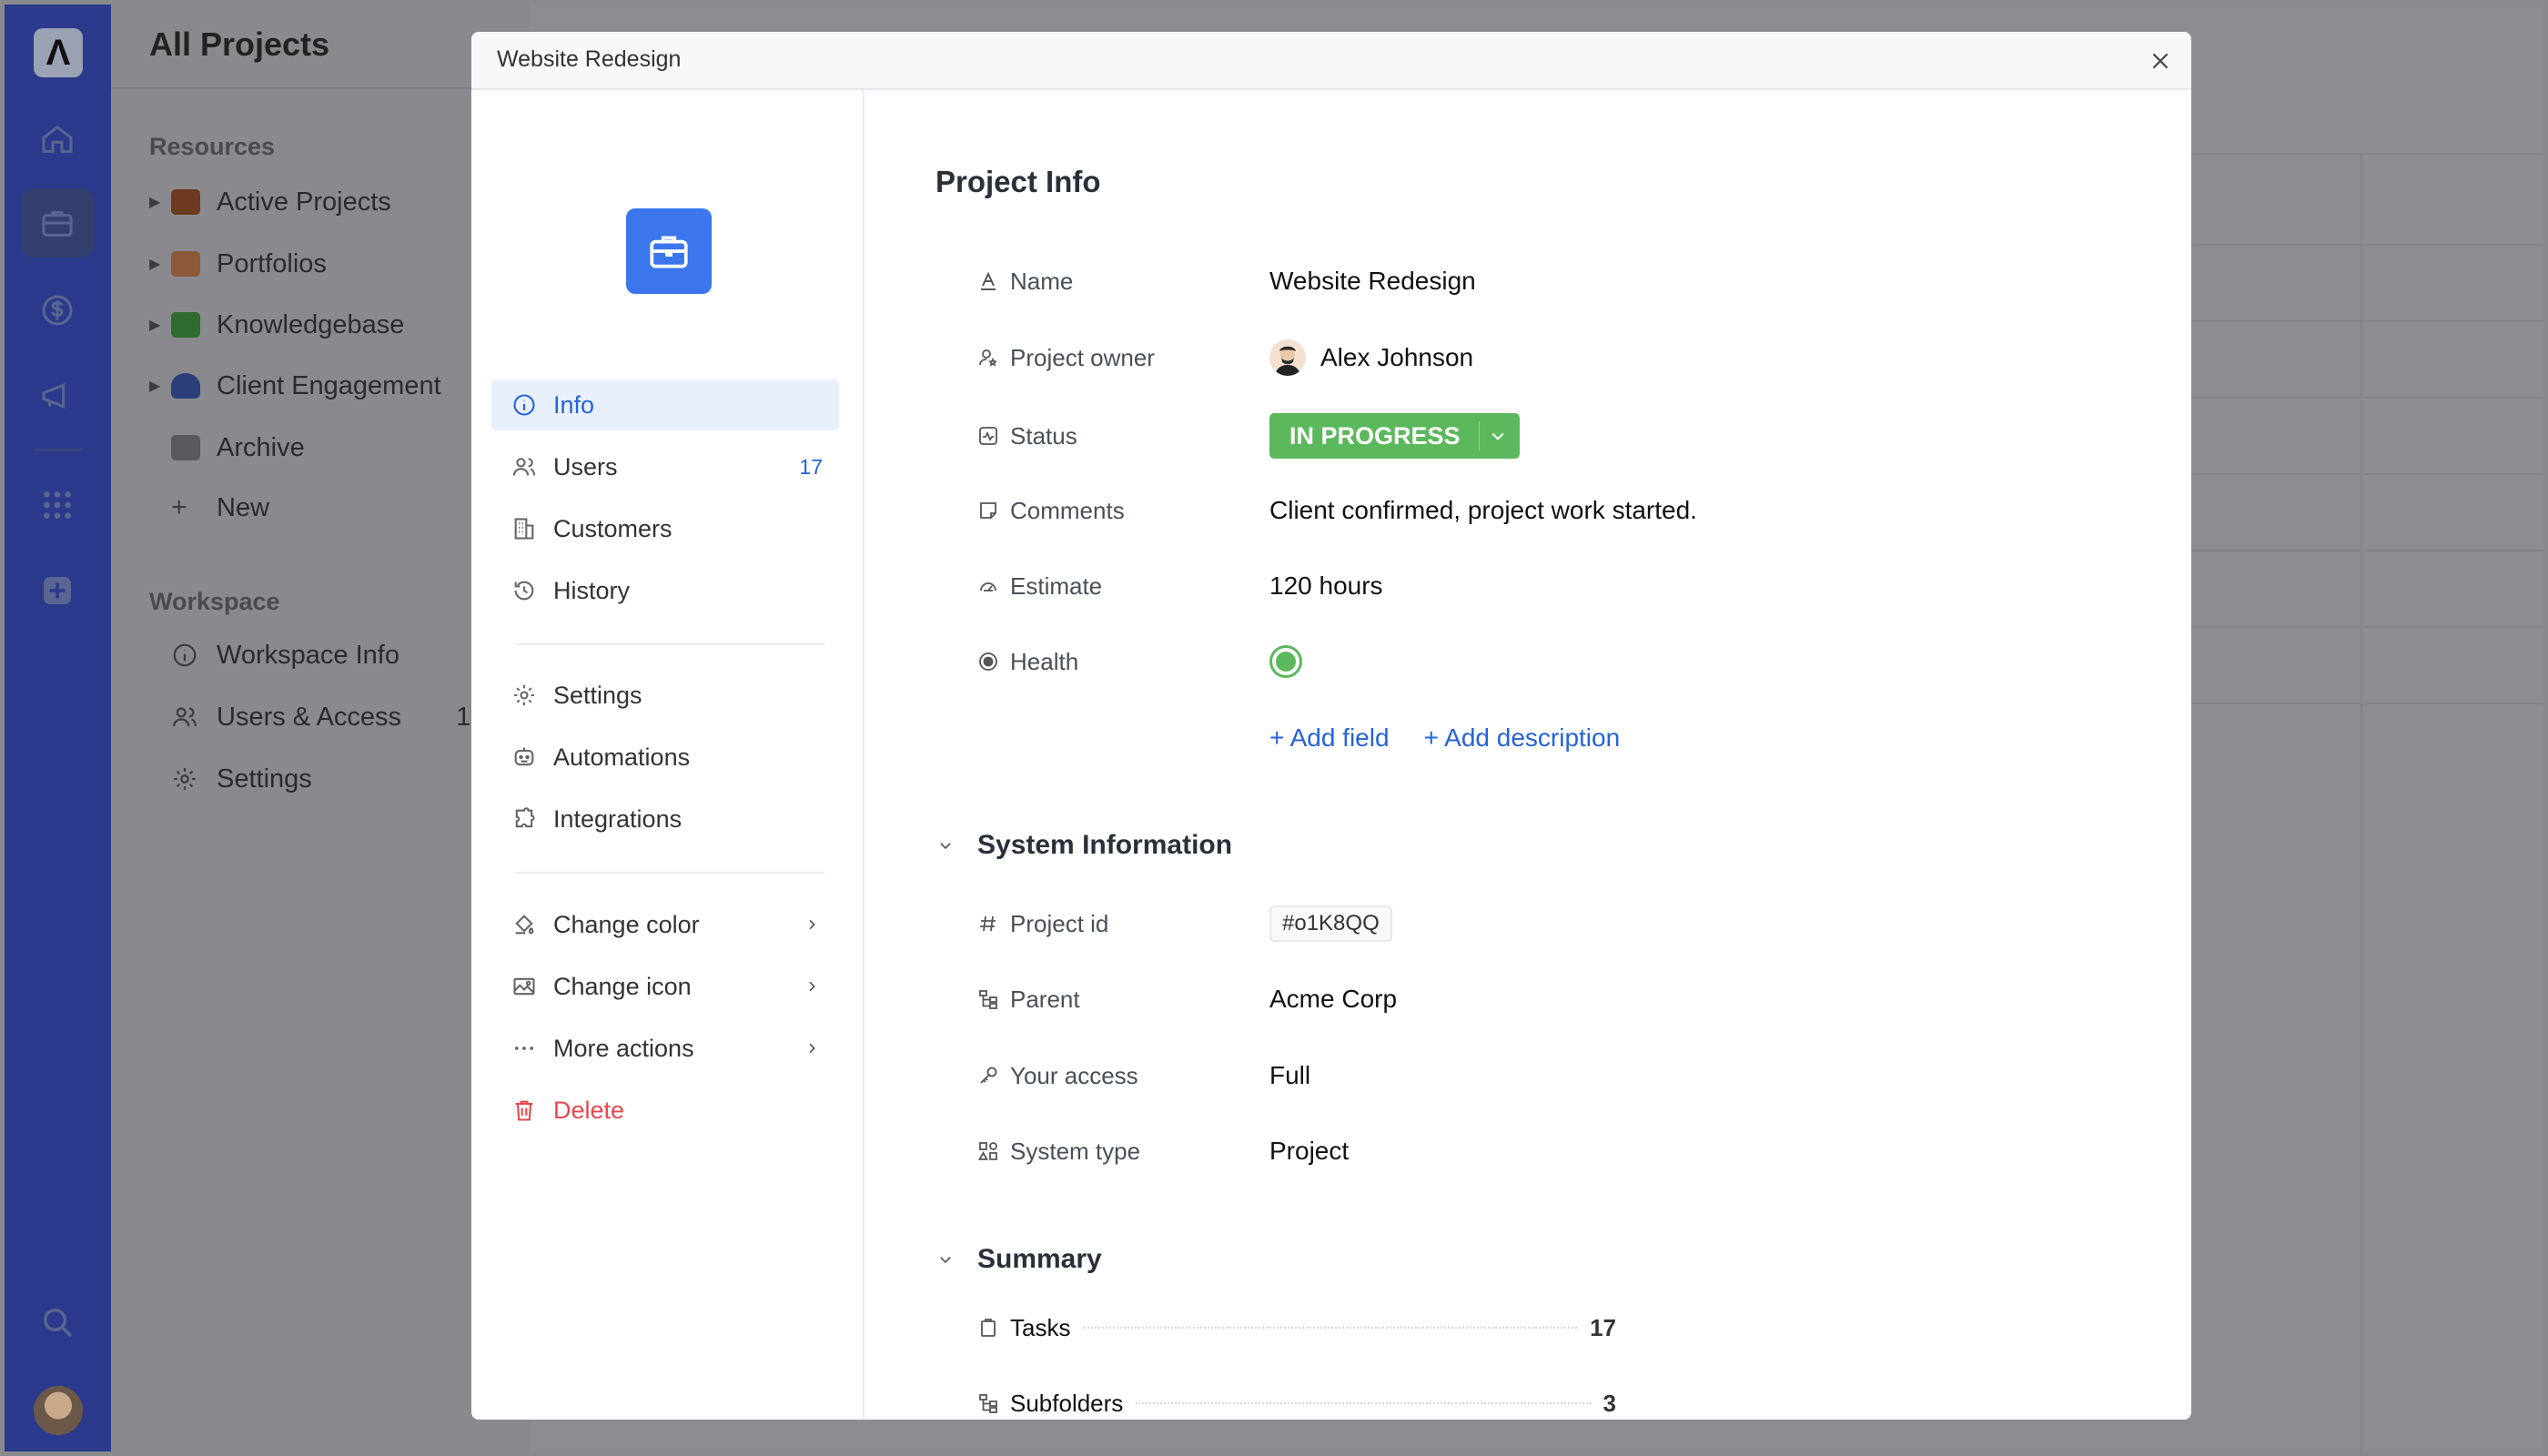 This screenshot has width=2548, height=1456. I want to click on sidebar-item-label: Portfolios, so click(272, 263).